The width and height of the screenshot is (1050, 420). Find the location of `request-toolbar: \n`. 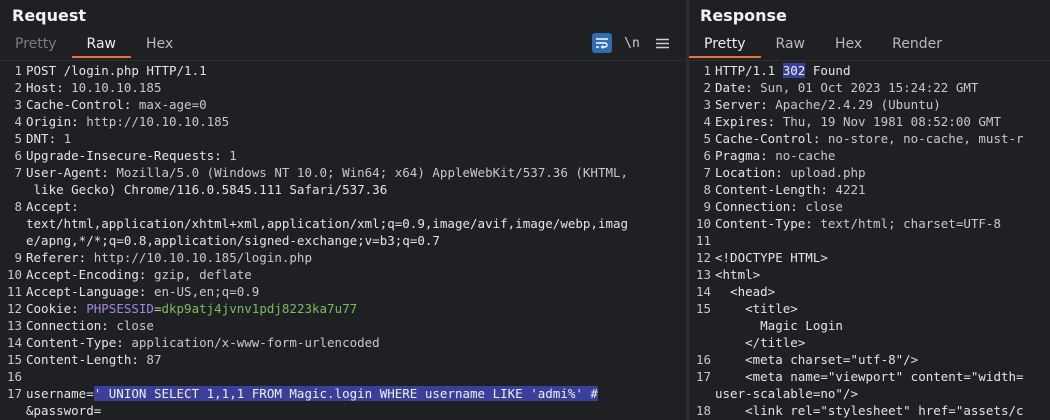

request-toolbar: \n is located at coordinates (632, 43).